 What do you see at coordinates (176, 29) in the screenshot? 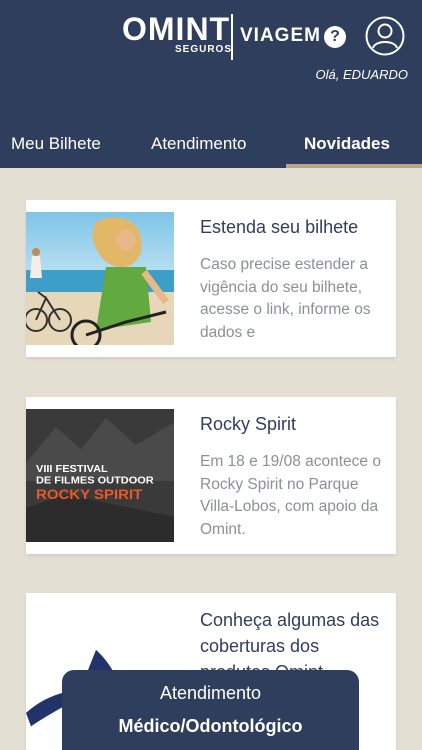
I see `omint-logo: OMINT` at bounding box center [176, 29].